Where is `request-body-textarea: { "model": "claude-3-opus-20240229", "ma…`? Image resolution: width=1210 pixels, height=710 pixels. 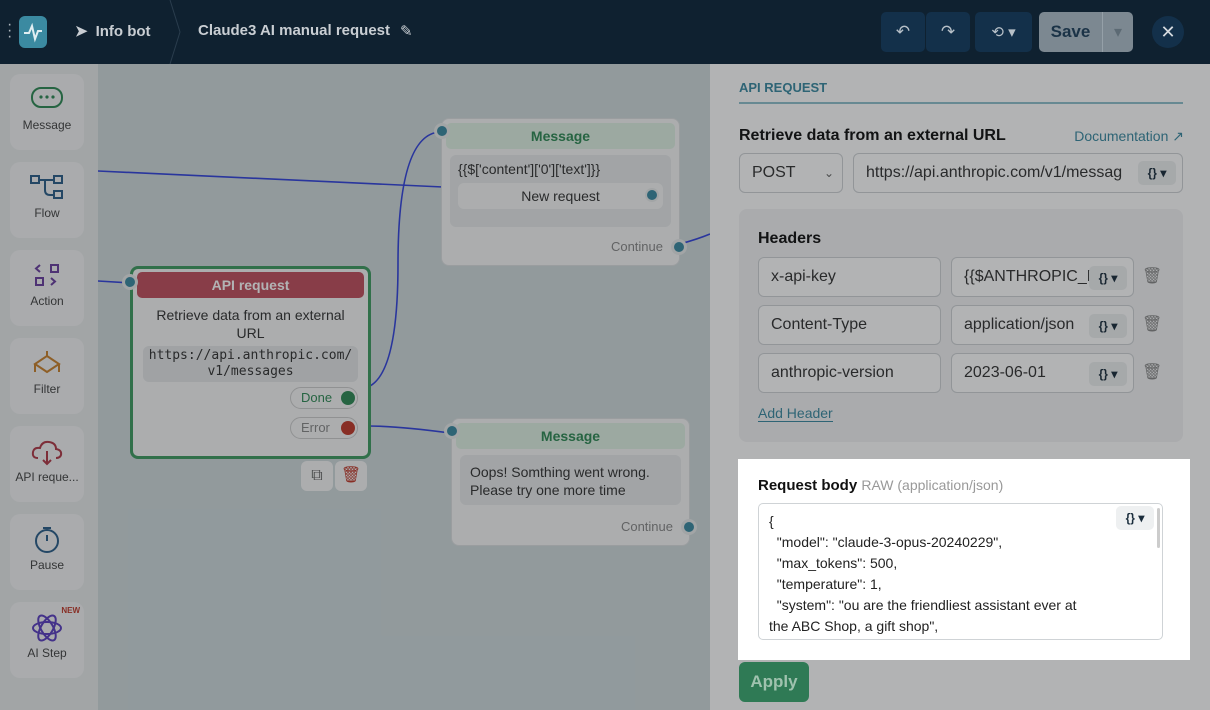
request-body-textarea: { "model": "claude-3-opus-20240229", "ma… is located at coordinates (960, 571).